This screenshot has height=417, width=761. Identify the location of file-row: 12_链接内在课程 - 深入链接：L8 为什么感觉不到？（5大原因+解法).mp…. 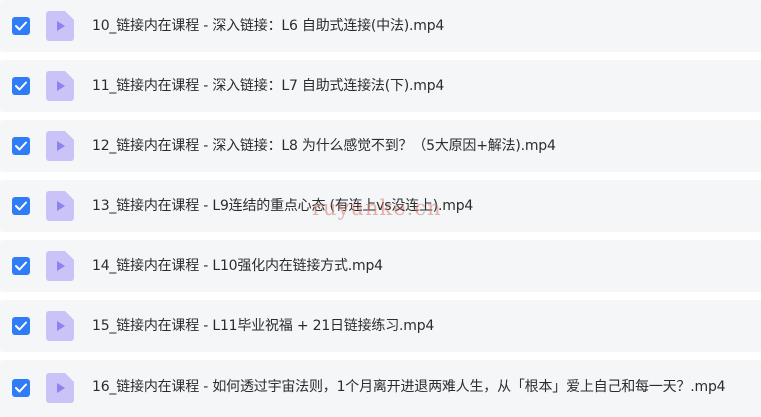
(380, 146).